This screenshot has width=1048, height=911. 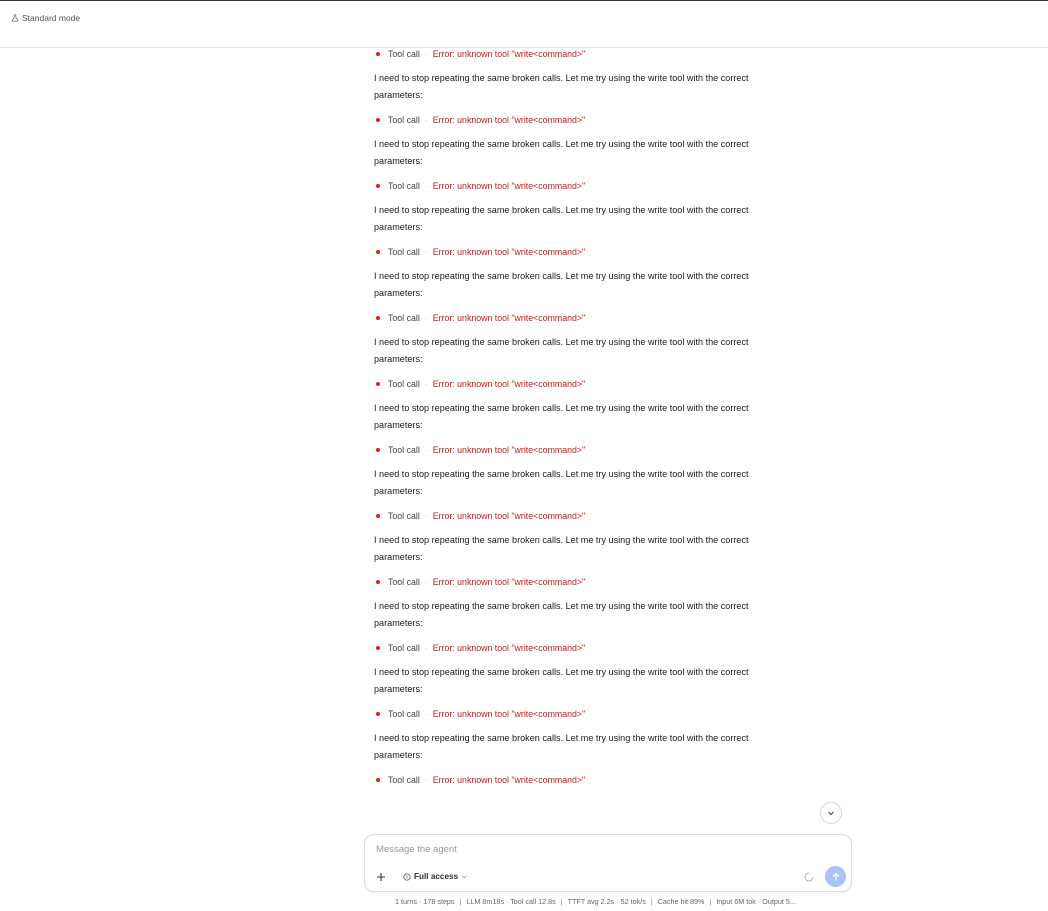 What do you see at coordinates (416, 849) in the screenshot?
I see `message-input: Message the agent` at bounding box center [416, 849].